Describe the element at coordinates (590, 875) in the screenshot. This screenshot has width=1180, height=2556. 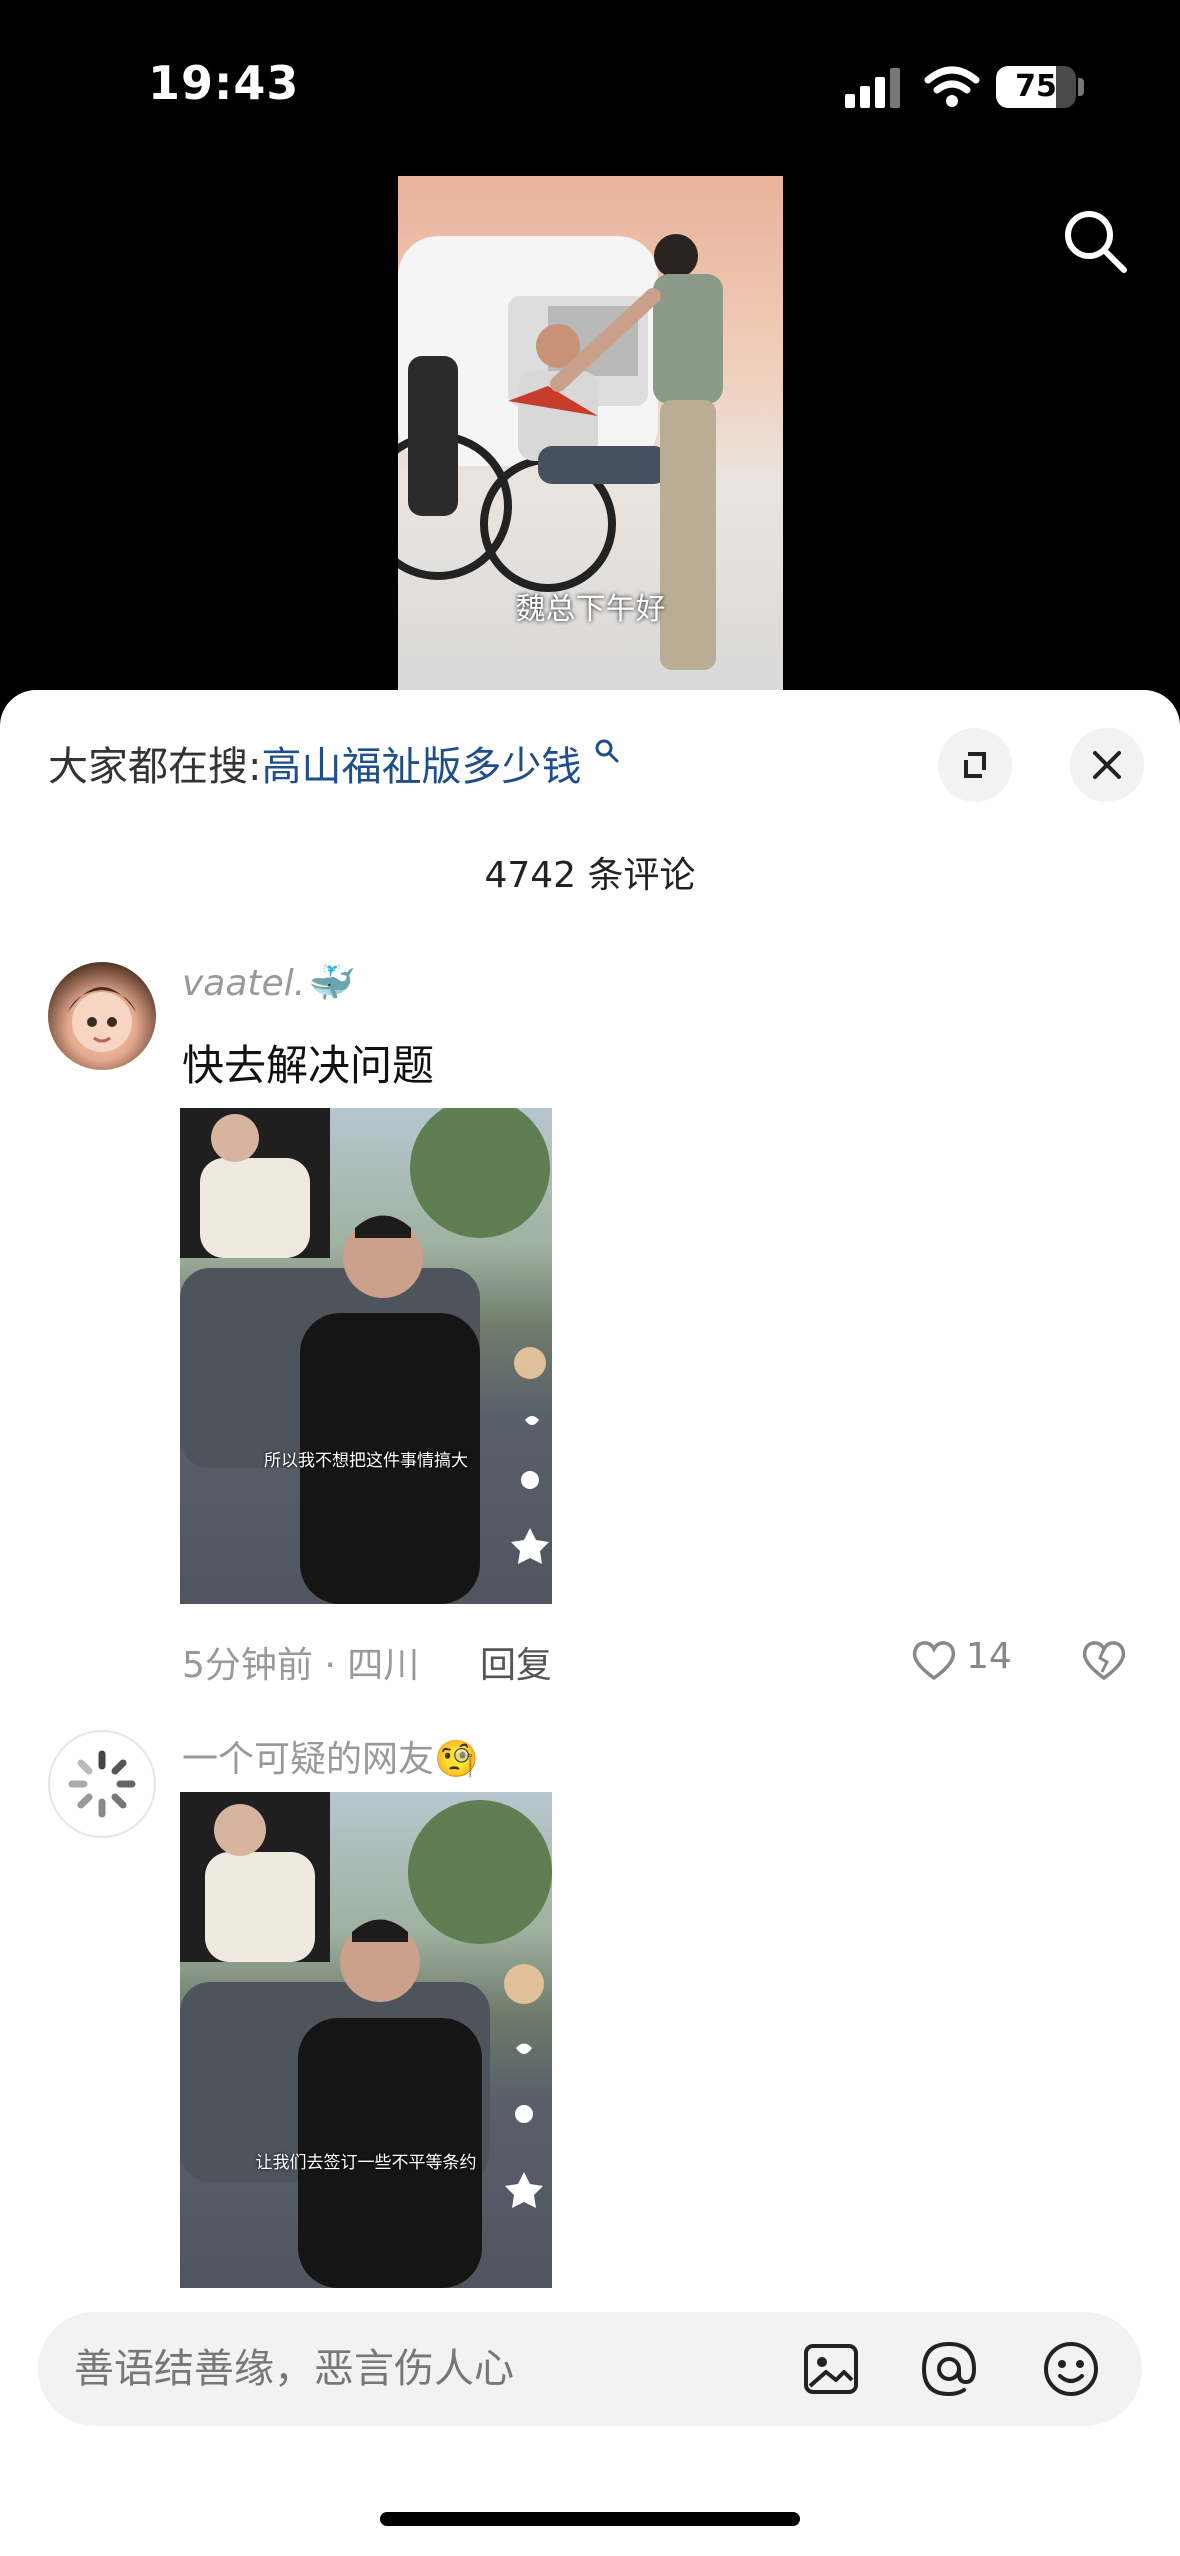
I see `comment-count: 4742 条评论` at that location.